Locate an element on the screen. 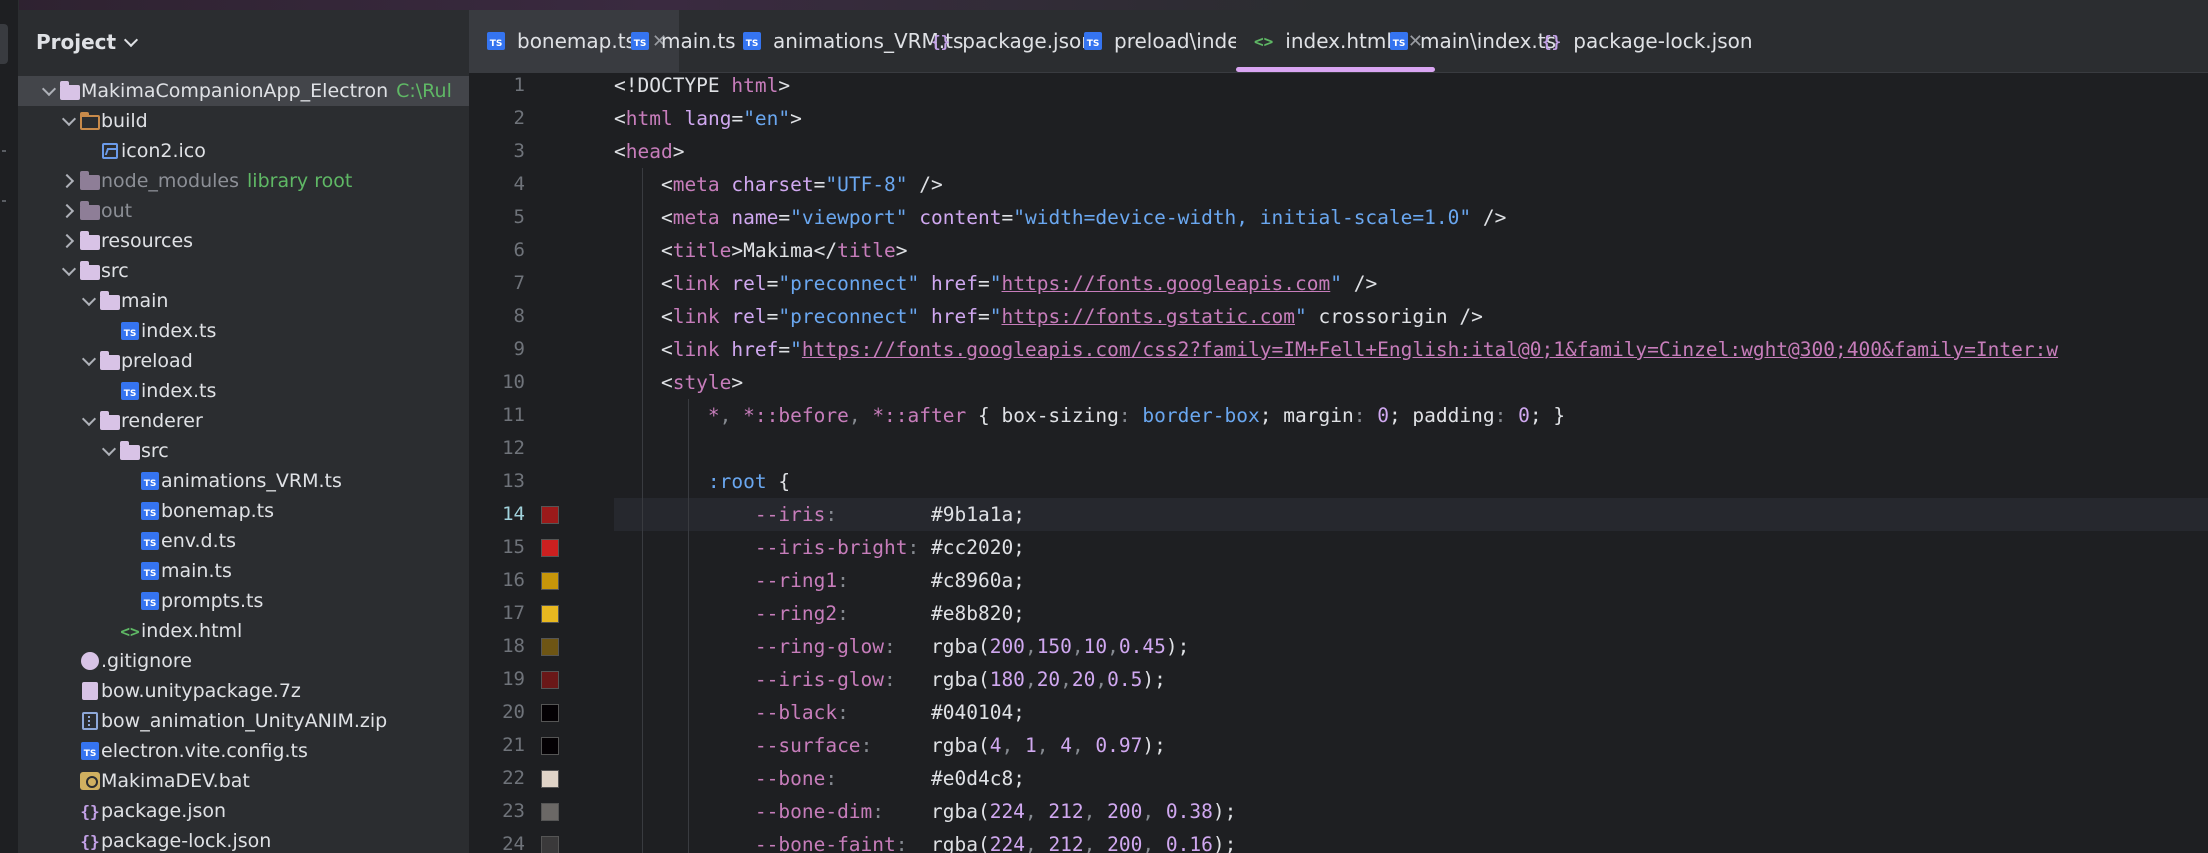  tree-item: bow.unitypackage.7z is located at coordinates (243, 691).